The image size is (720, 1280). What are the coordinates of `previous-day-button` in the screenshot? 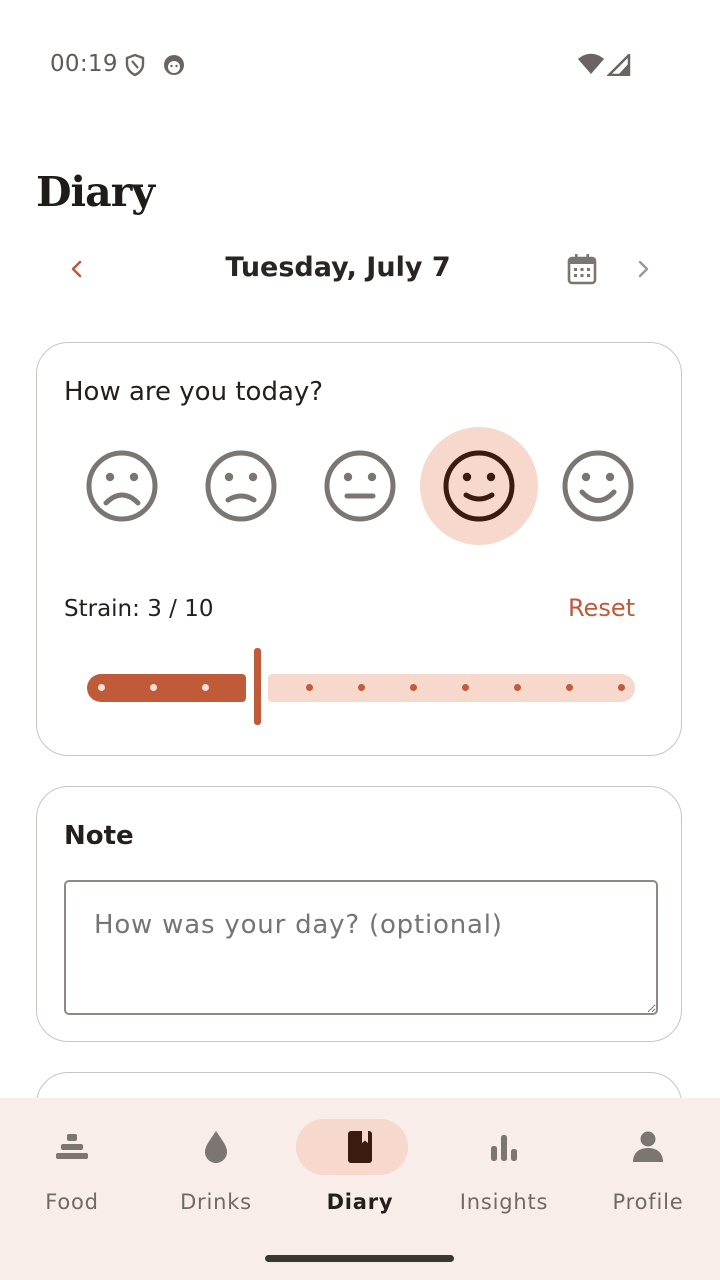 It's located at (77, 269).